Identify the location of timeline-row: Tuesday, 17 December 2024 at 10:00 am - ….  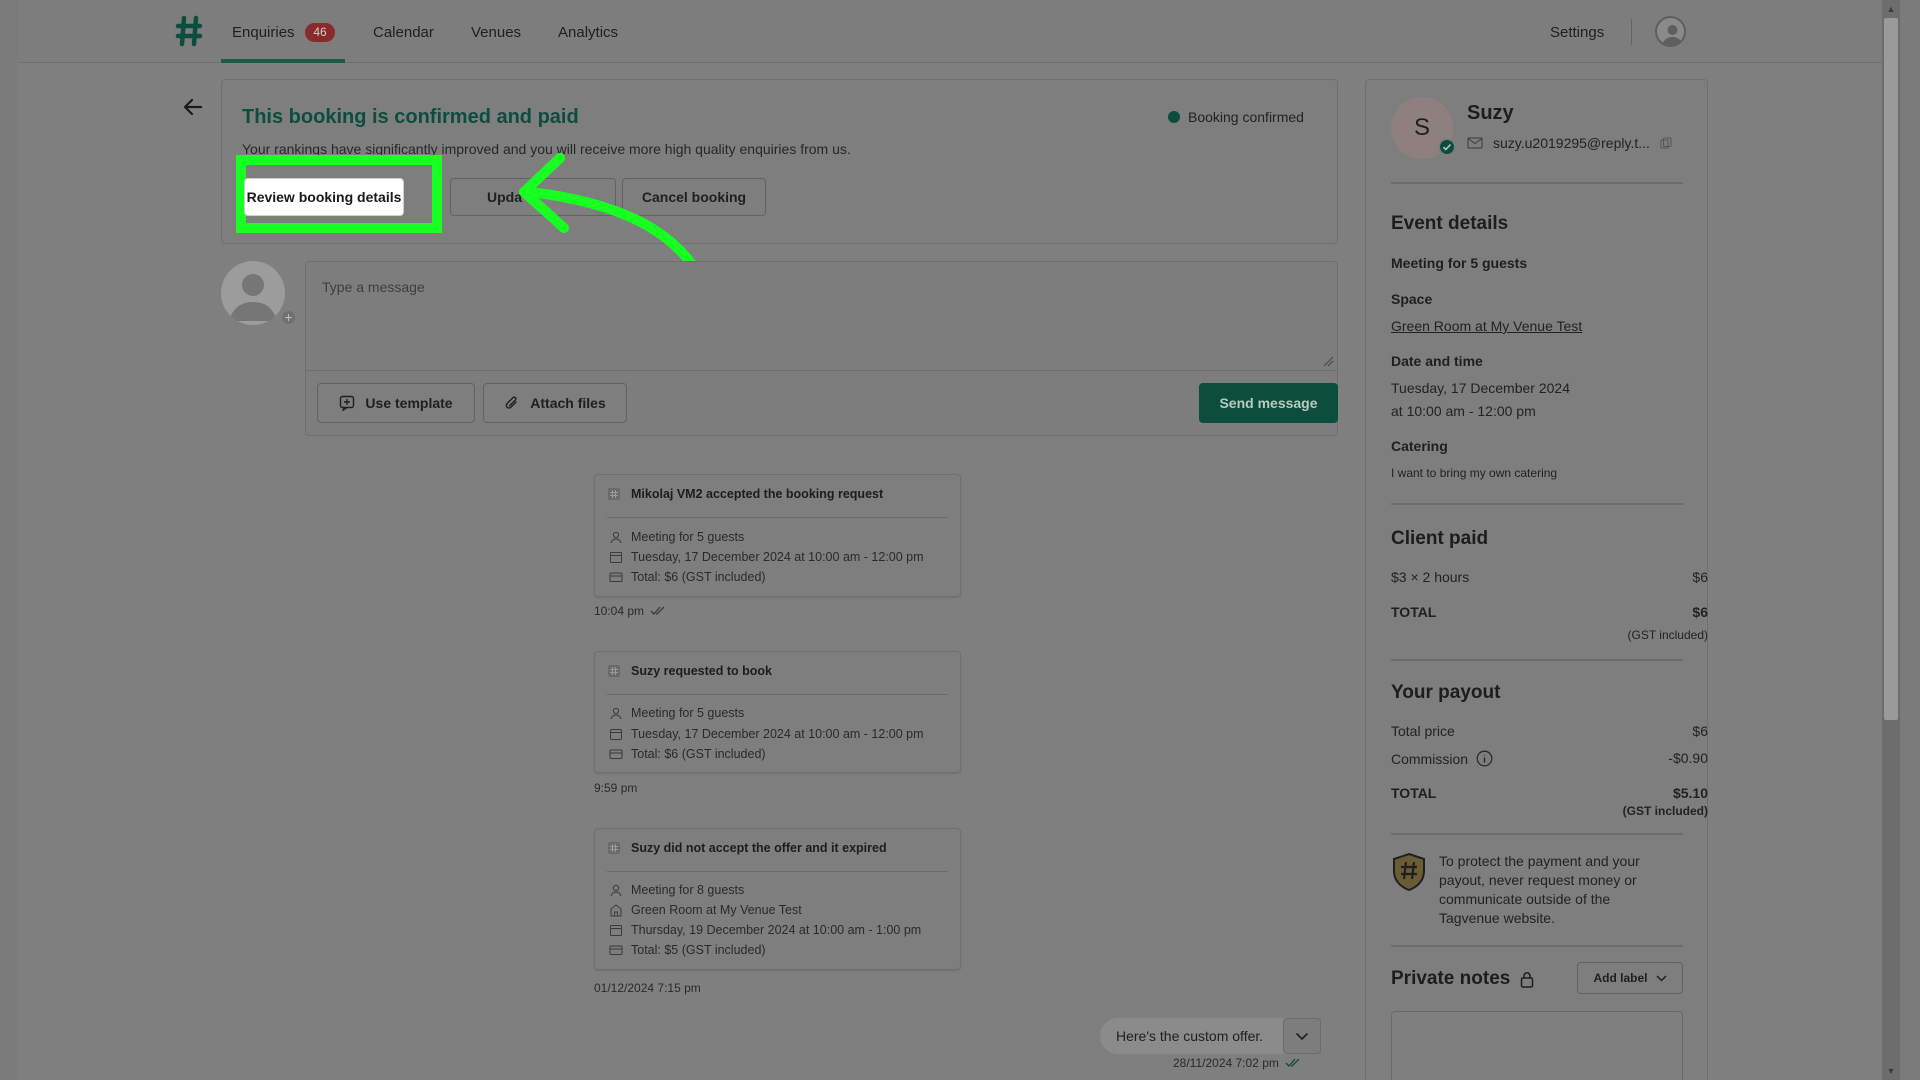
(766, 734).